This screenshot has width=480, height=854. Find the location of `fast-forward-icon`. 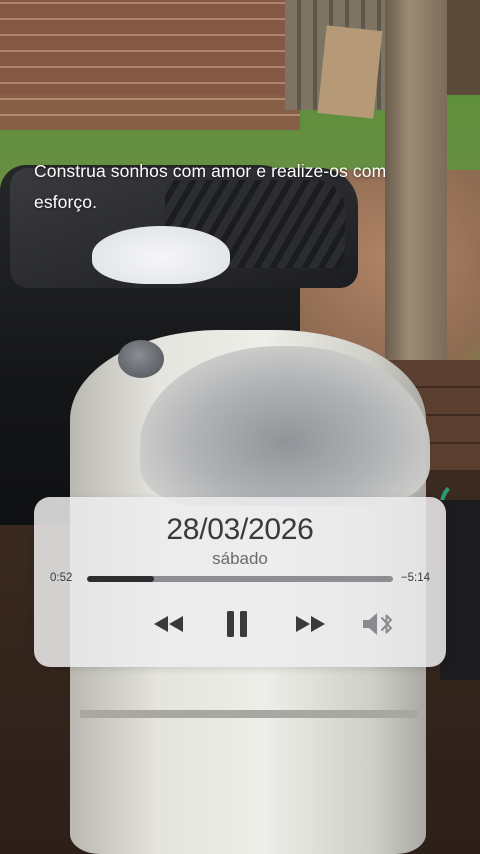

fast-forward-icon is located at coordinates (310, 624).